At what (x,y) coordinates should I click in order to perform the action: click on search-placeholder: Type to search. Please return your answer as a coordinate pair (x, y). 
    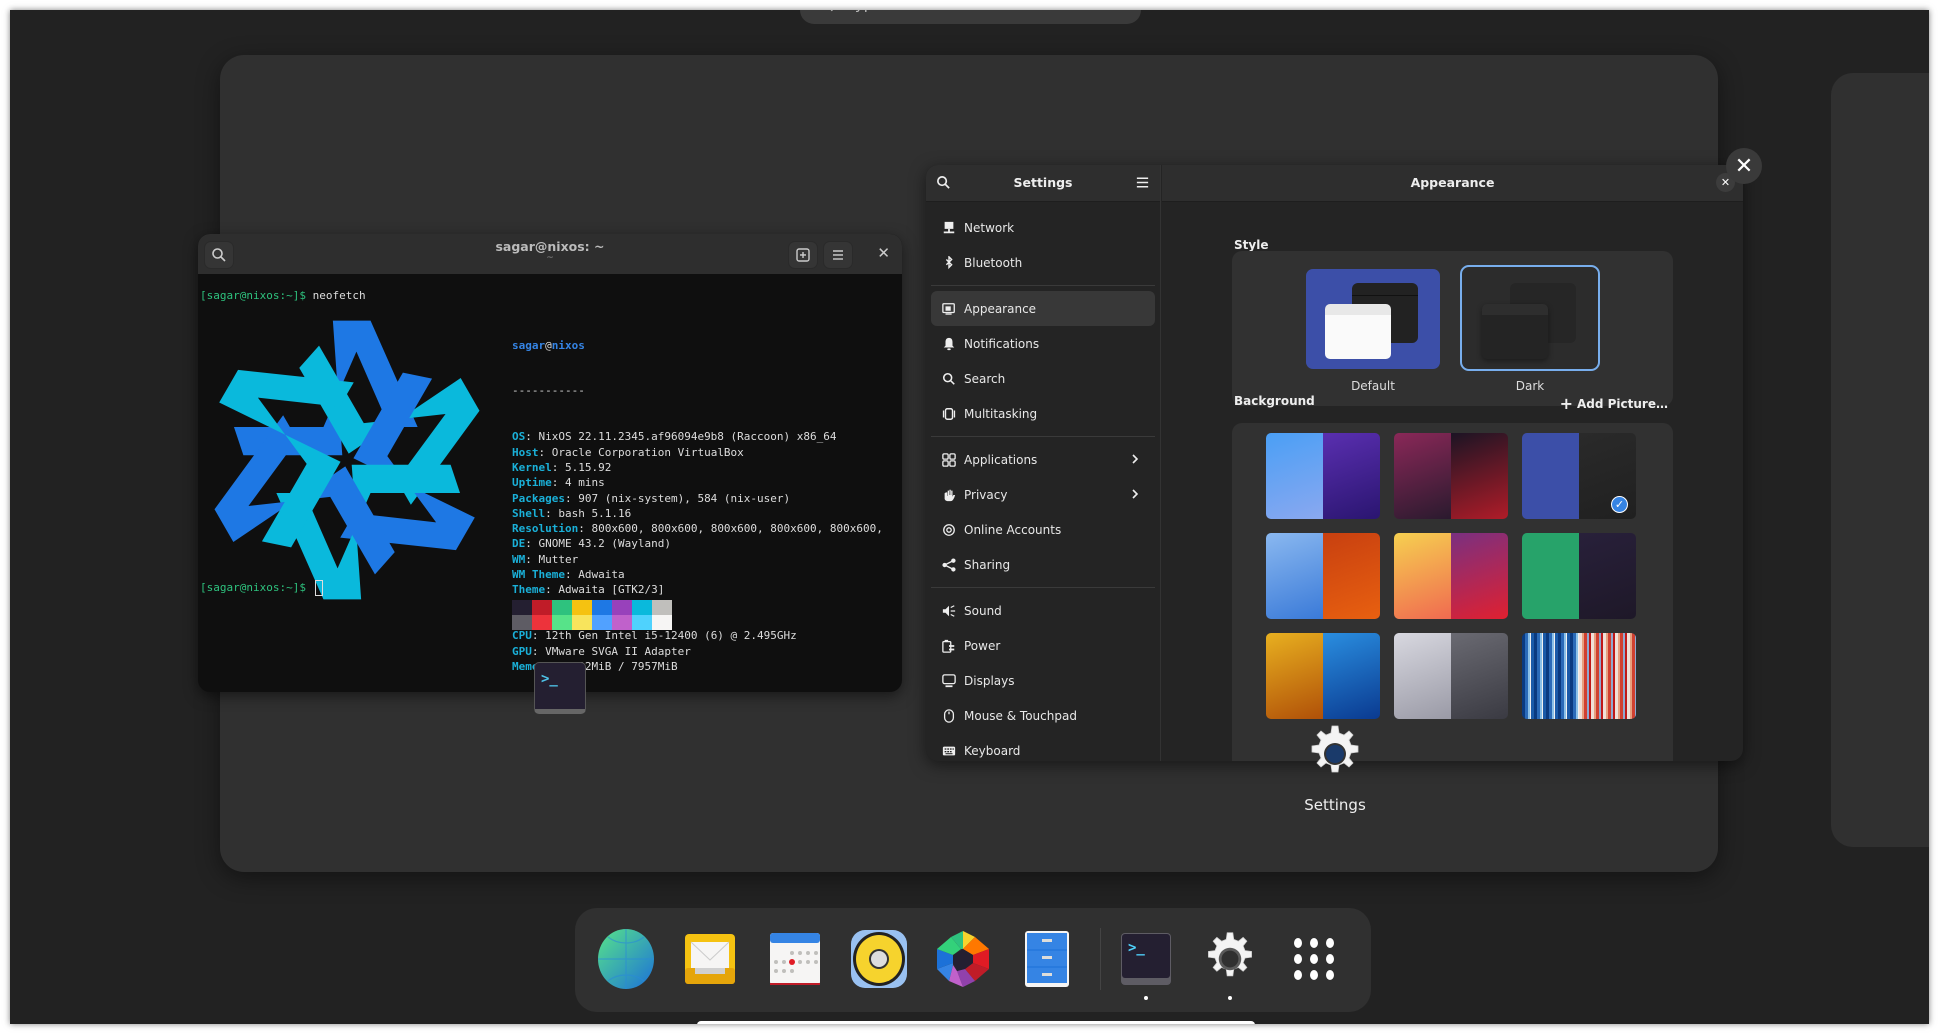
    Looking at the image, I should click on (902, 11).